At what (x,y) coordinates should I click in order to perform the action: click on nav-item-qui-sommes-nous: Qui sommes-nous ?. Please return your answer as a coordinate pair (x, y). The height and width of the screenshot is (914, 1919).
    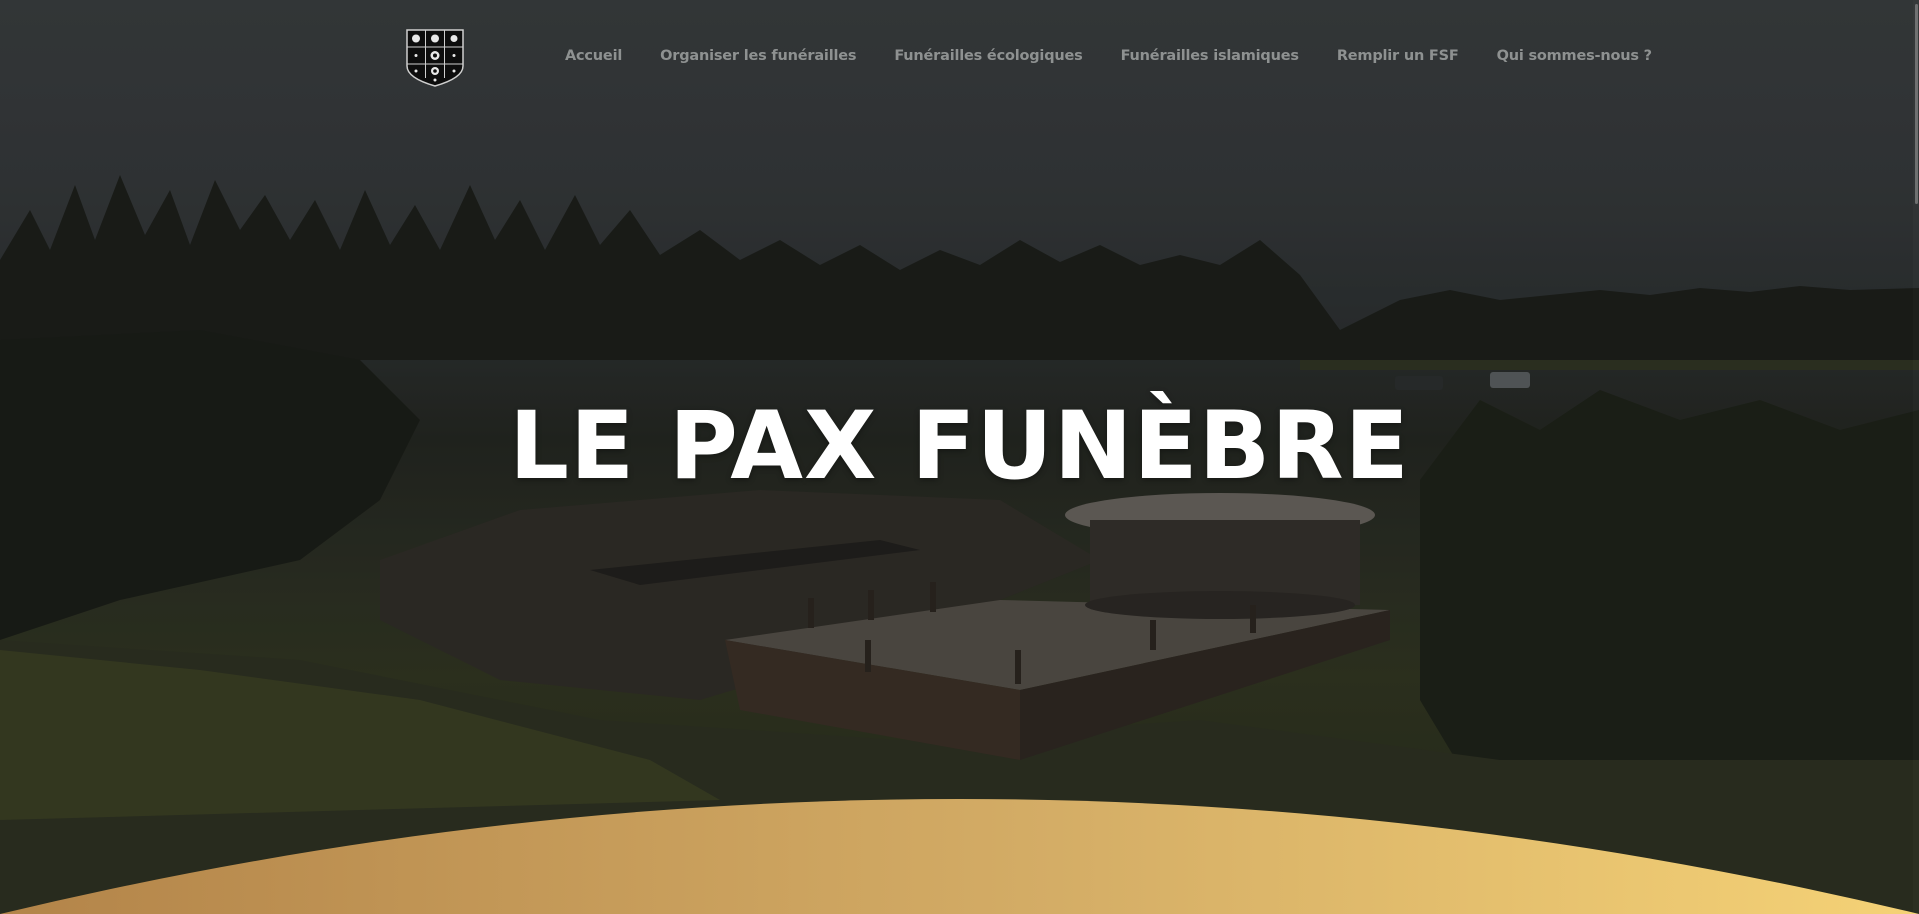
    Looking at the image, I should click on (1574, 56).